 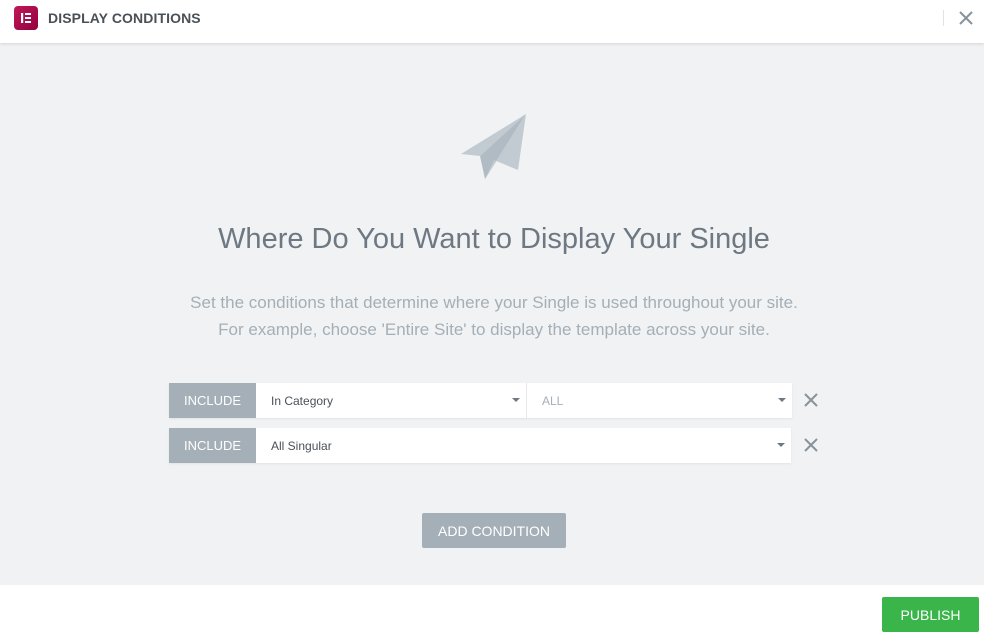 What do you see at coordinates (391, 400) in the screenshot?
I see `condition-name-select: In Category` at bounding box center [391, 400].